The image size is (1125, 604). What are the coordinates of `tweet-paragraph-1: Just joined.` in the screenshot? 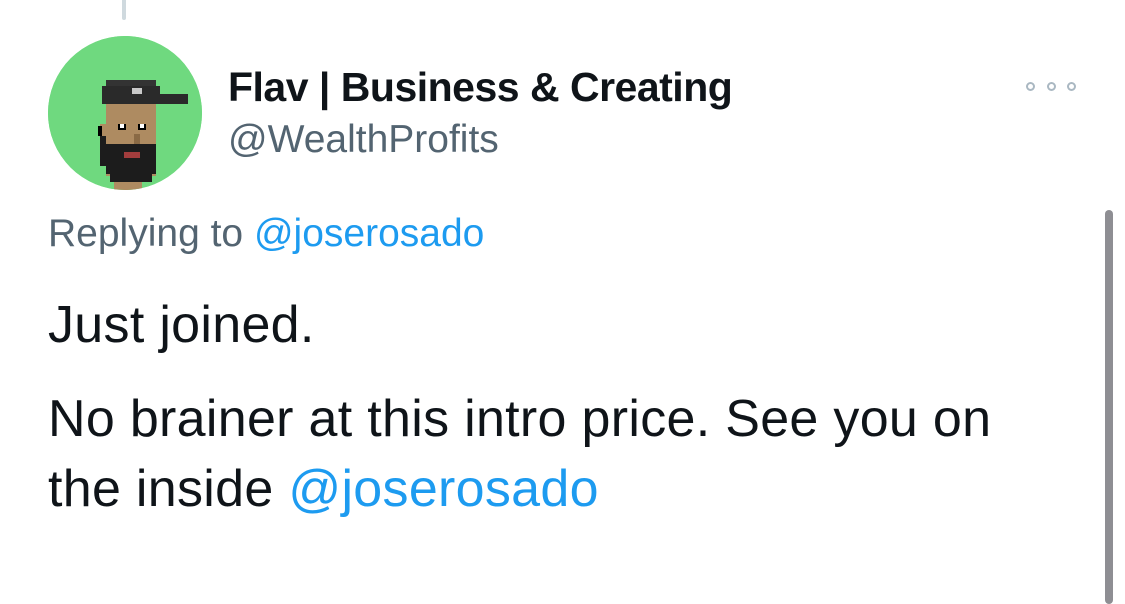 It's located at (181, 325).